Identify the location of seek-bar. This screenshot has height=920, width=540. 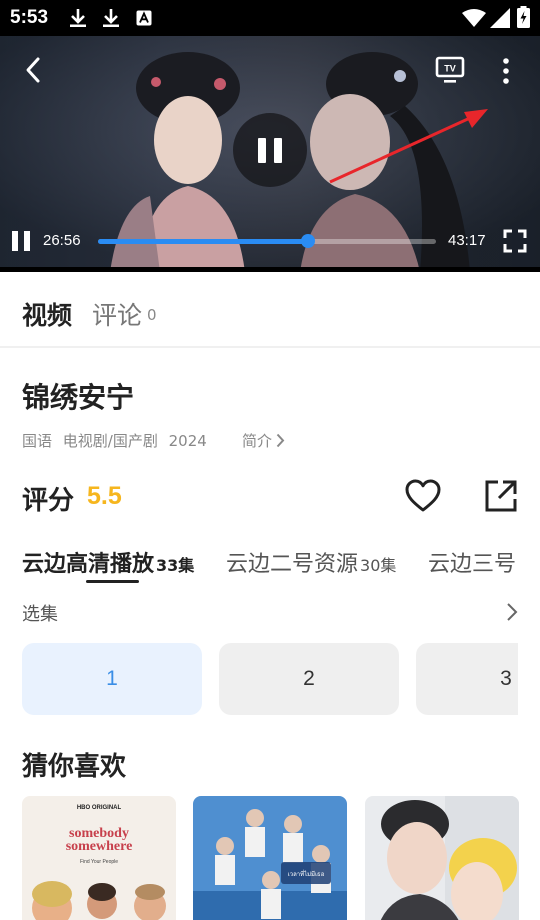
(267, 241).